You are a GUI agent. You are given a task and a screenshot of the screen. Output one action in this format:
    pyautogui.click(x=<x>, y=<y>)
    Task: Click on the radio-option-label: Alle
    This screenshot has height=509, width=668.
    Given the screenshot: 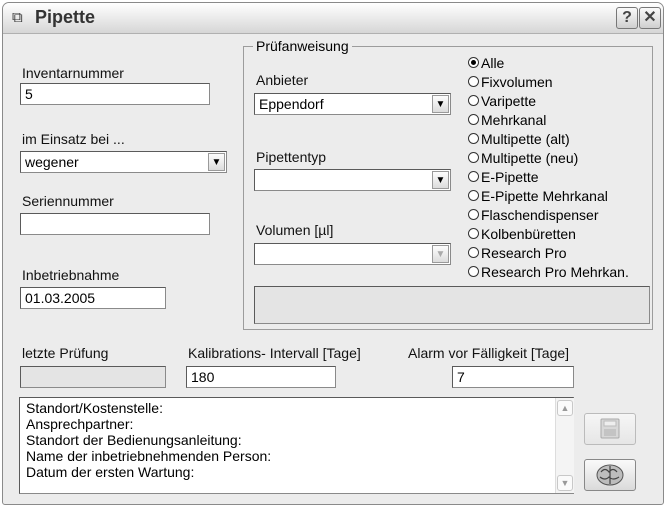 What is the action you would take?
    pyautogui.click(x=493, y=63)
    